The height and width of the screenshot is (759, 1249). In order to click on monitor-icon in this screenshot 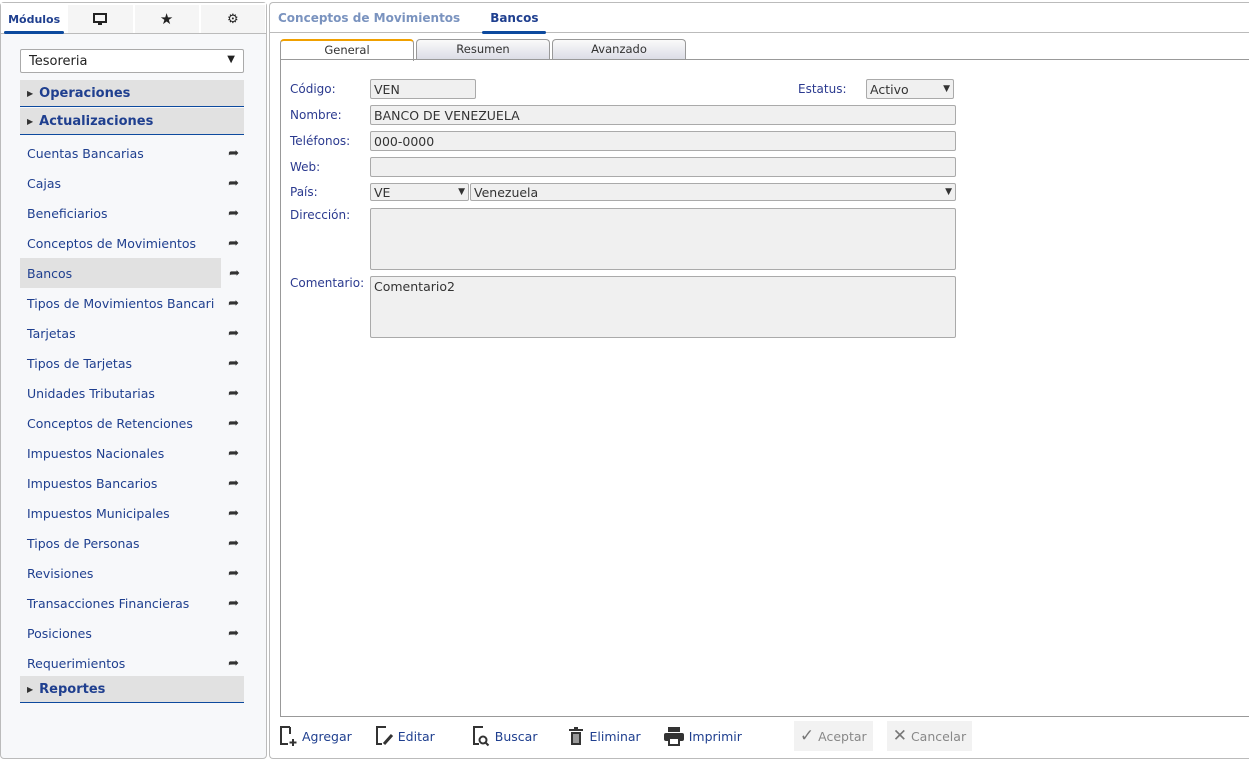, I will do `click(100, 18)`.